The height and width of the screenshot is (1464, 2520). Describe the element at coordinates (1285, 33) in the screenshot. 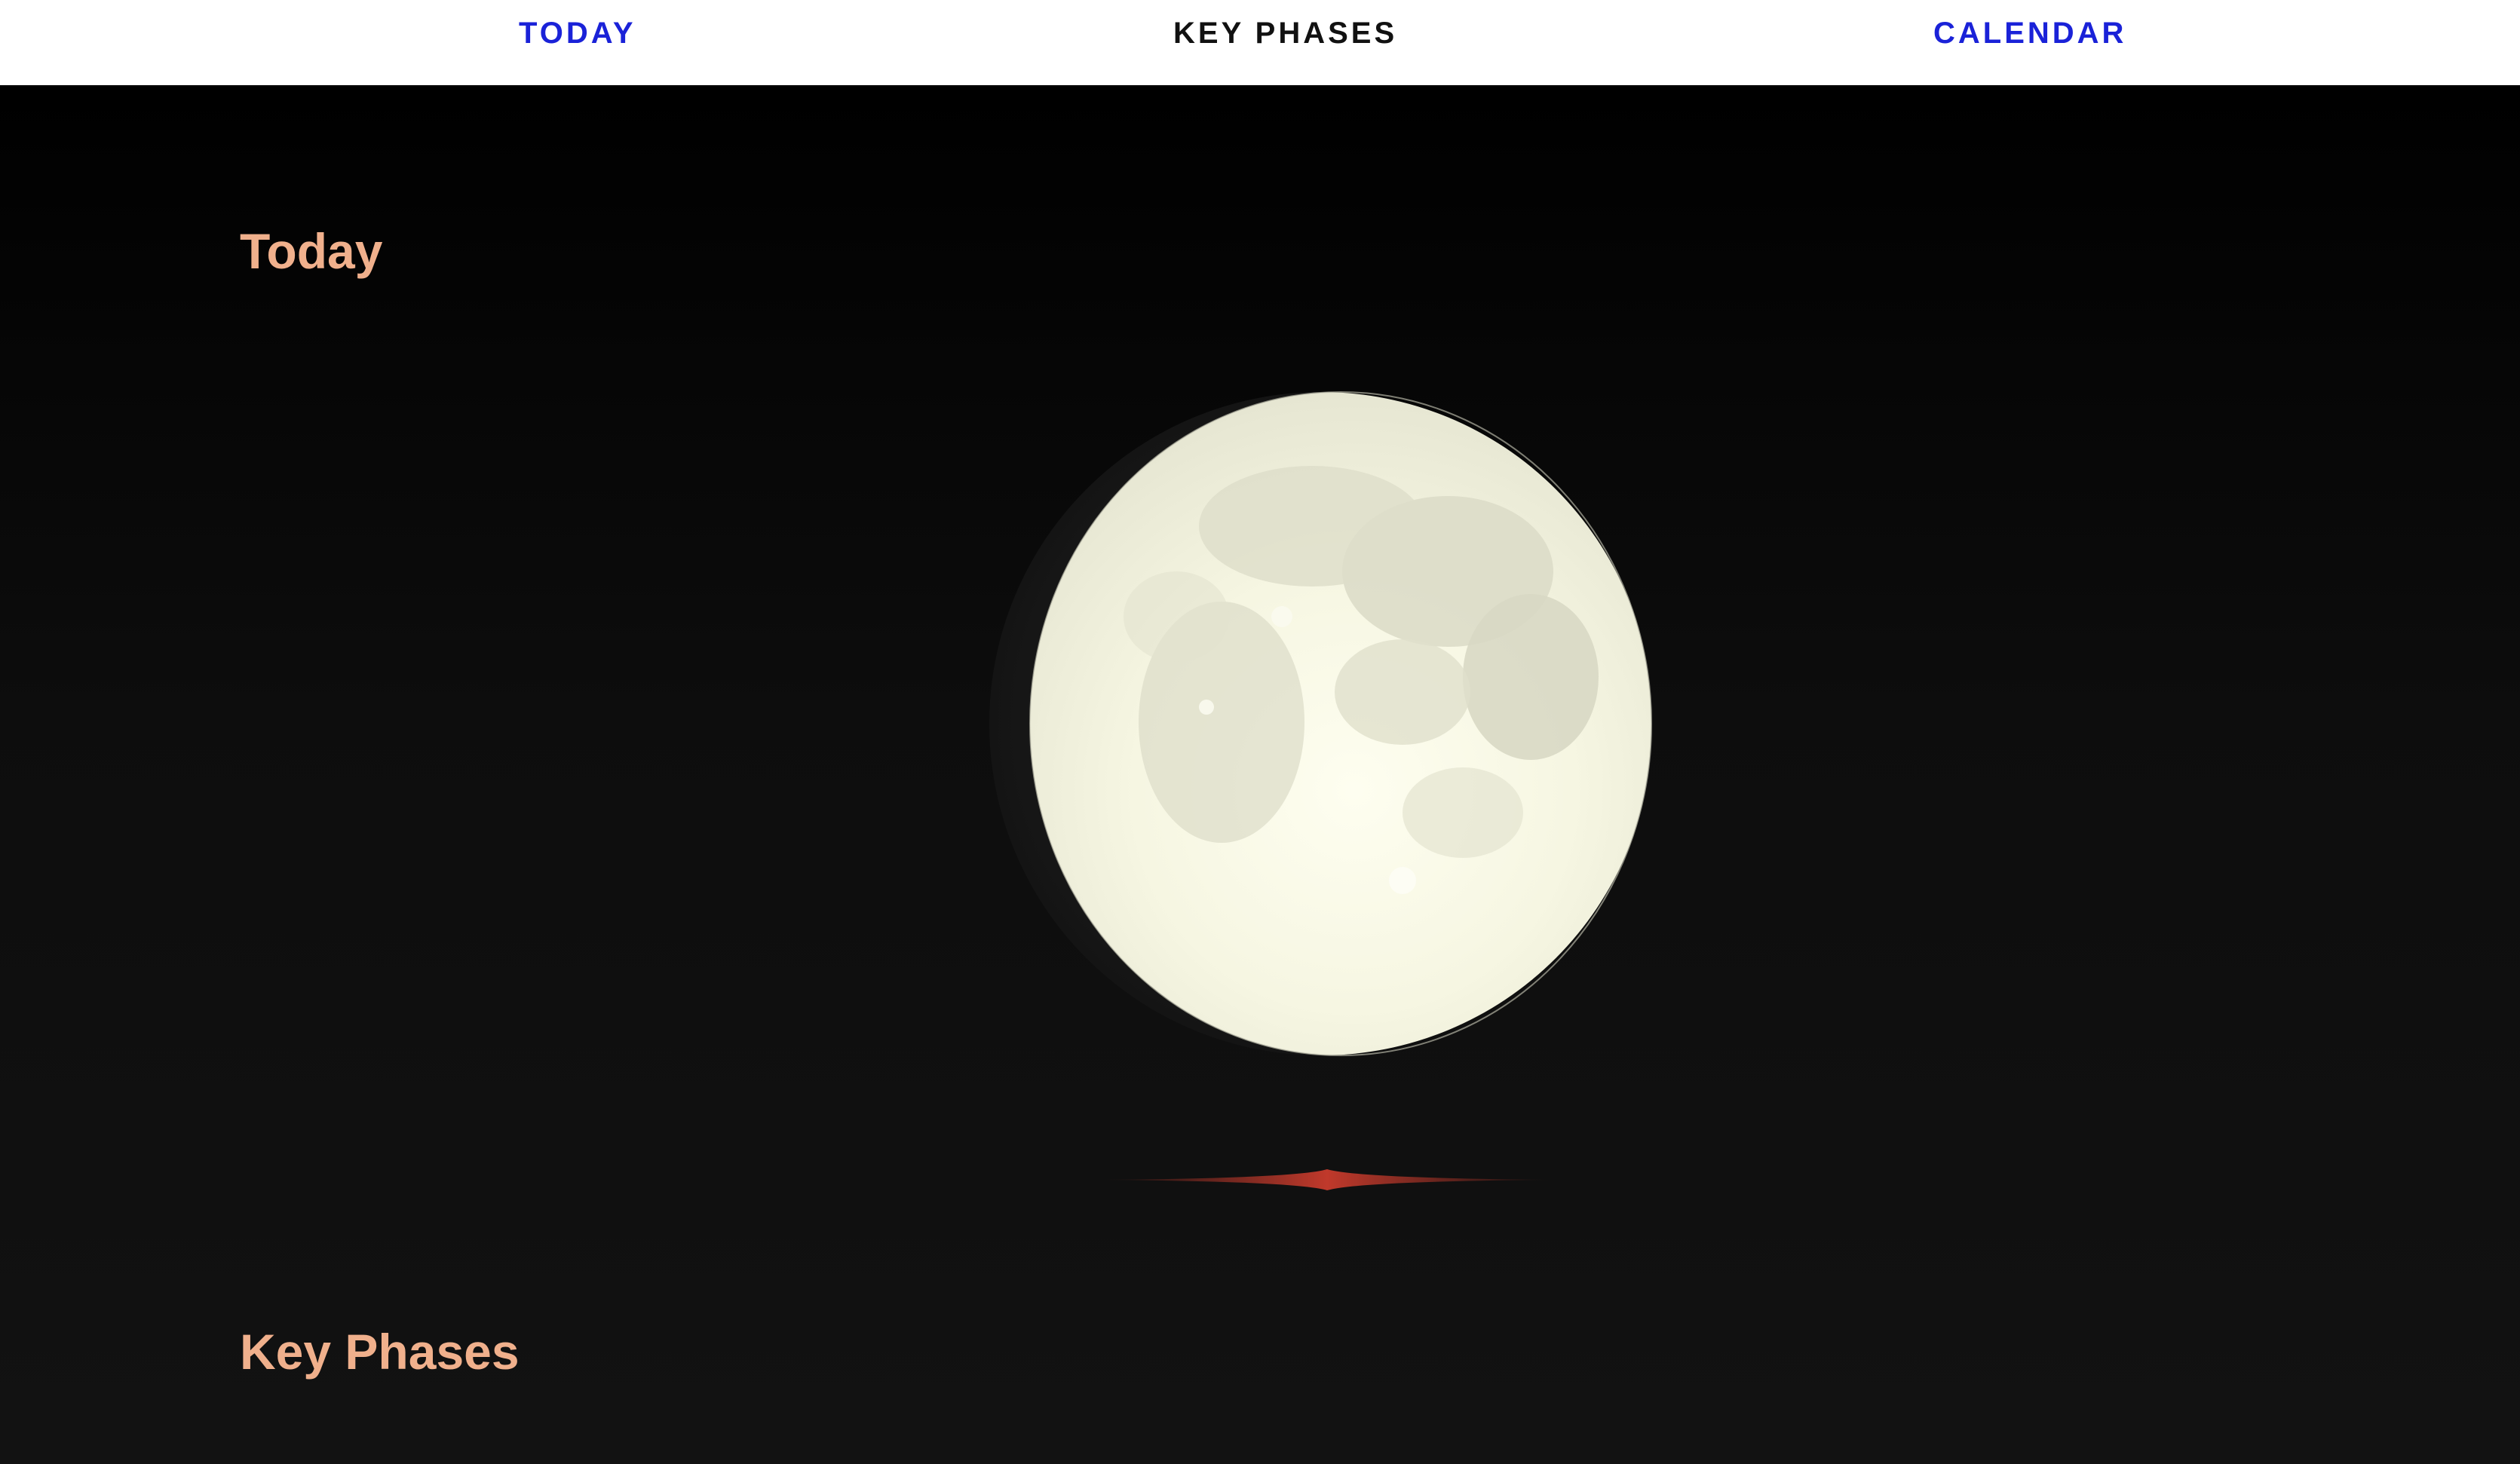

I see `nav-key-phases-link: KEY PHASES` at that location.